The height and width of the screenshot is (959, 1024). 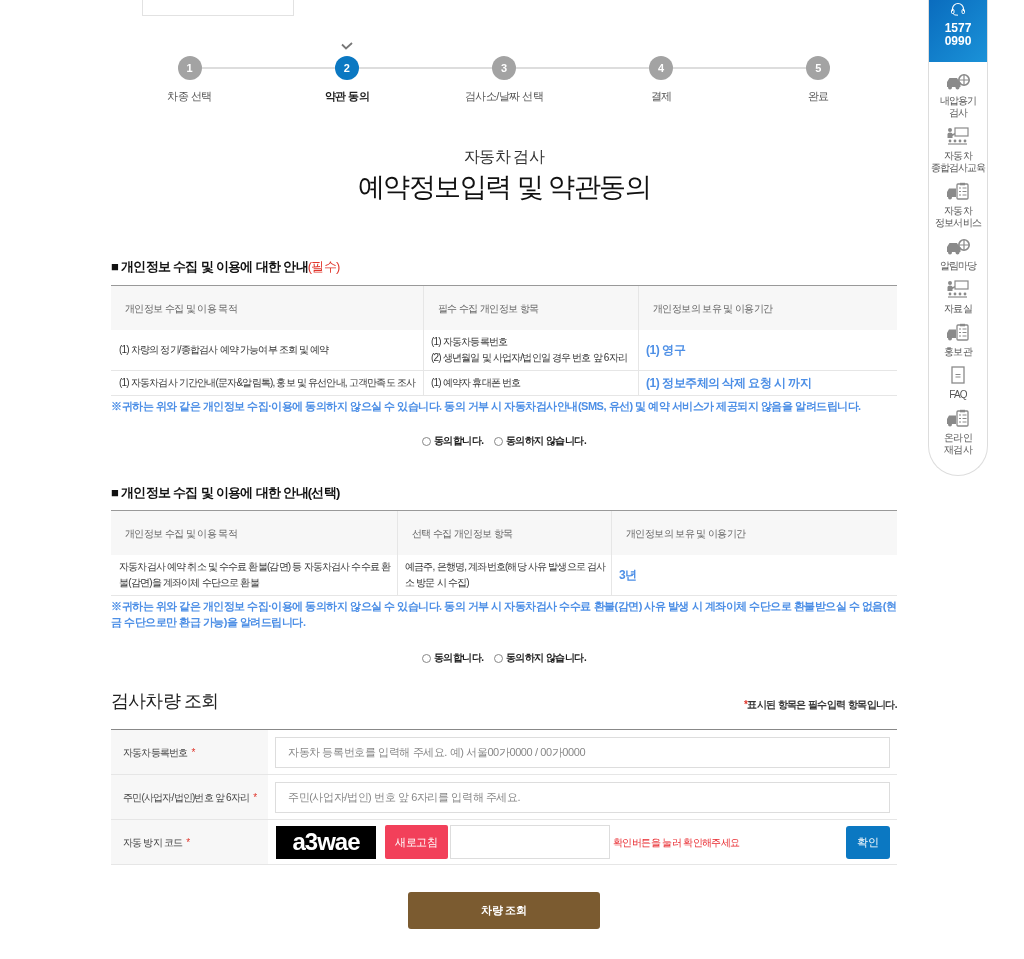 What do you see at coordinates (189, 752) in the screenshot?
I see `field-label: 자동차등록번호 *` at bounding box center [189, 752].